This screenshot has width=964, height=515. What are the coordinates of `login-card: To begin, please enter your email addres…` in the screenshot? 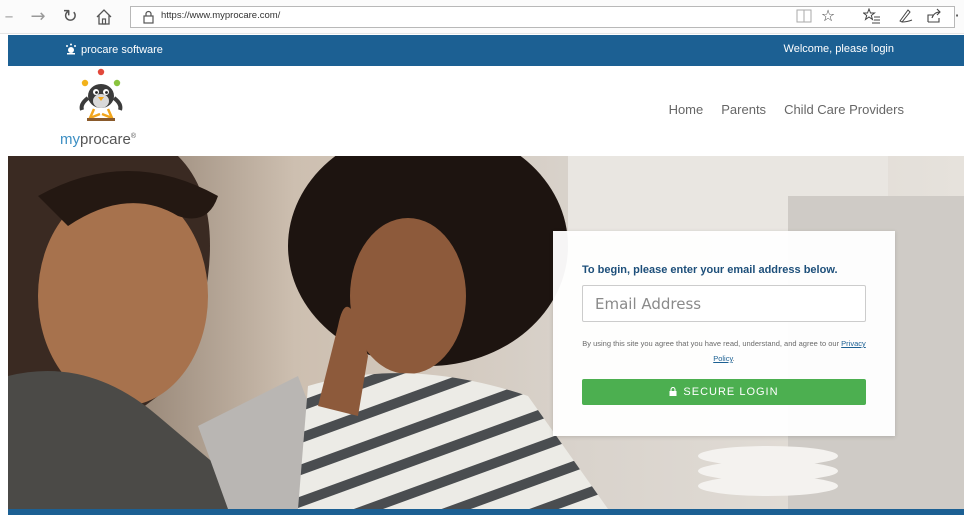 It's located at (724, 333).